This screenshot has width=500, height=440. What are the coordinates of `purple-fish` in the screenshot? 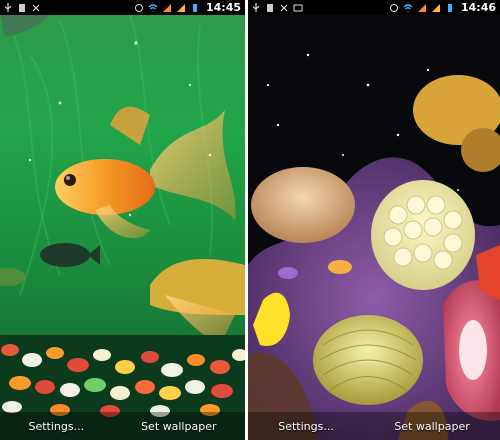 It's located at (288, 273).